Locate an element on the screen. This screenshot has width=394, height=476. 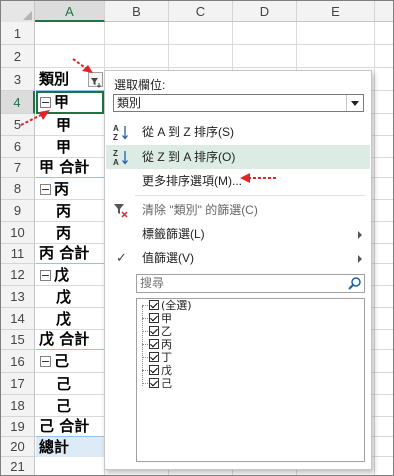
list-item-select-all: (全選) is located at coordinates (167, 305).